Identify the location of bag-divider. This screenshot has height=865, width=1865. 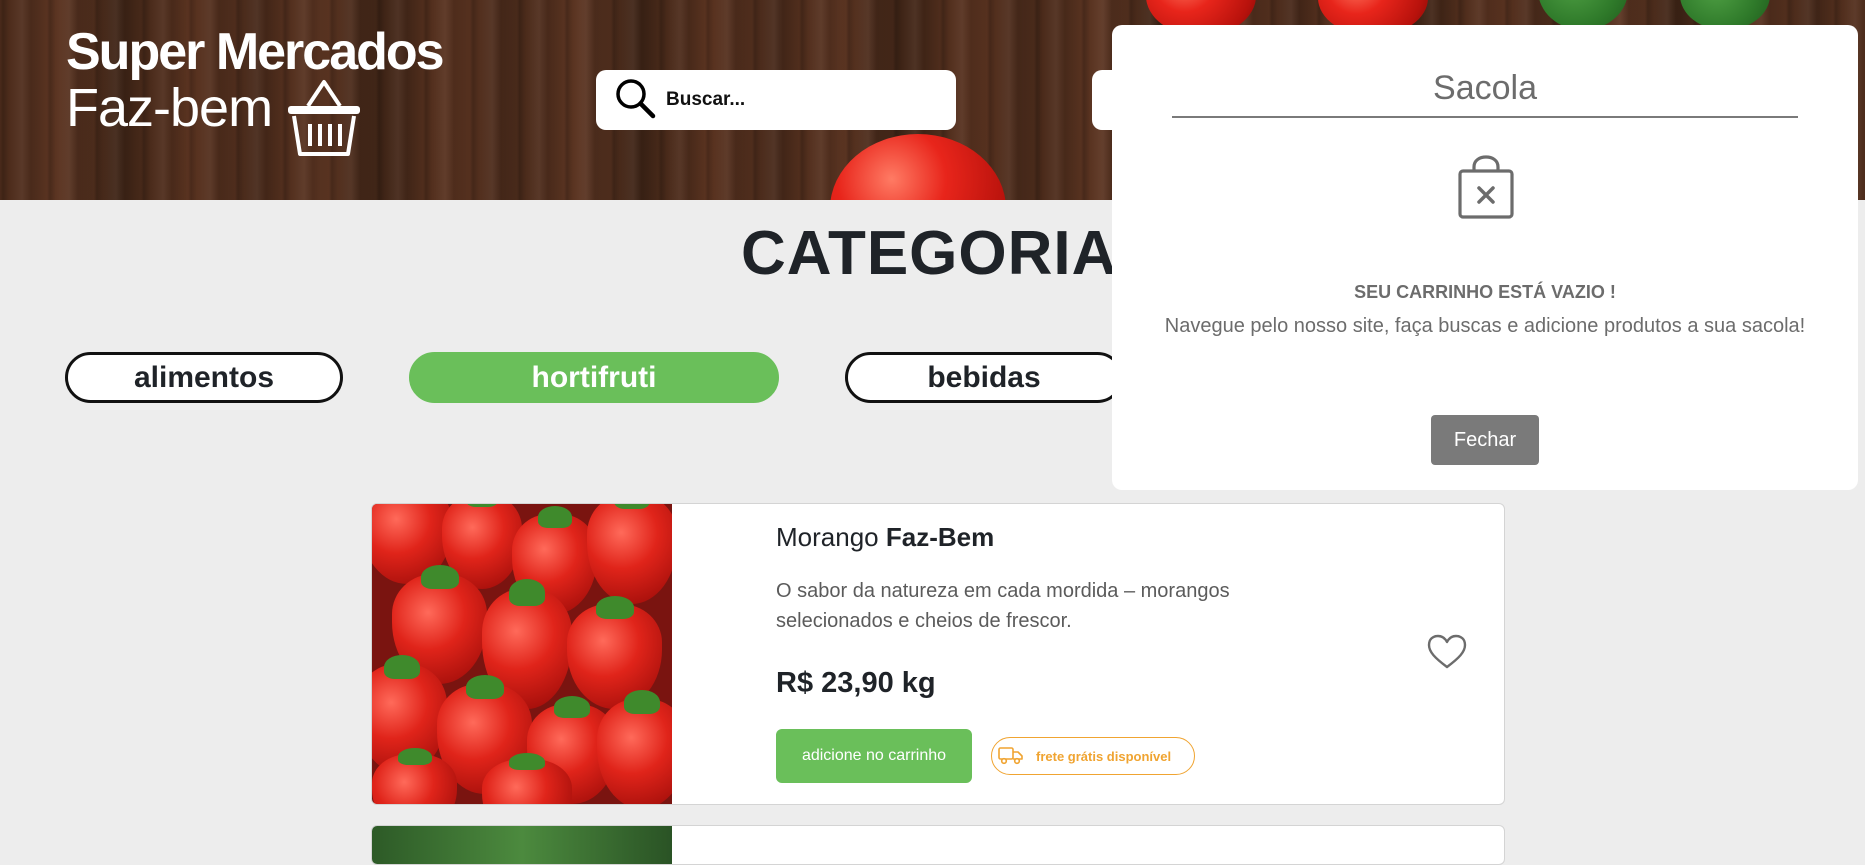
(1485, 117).